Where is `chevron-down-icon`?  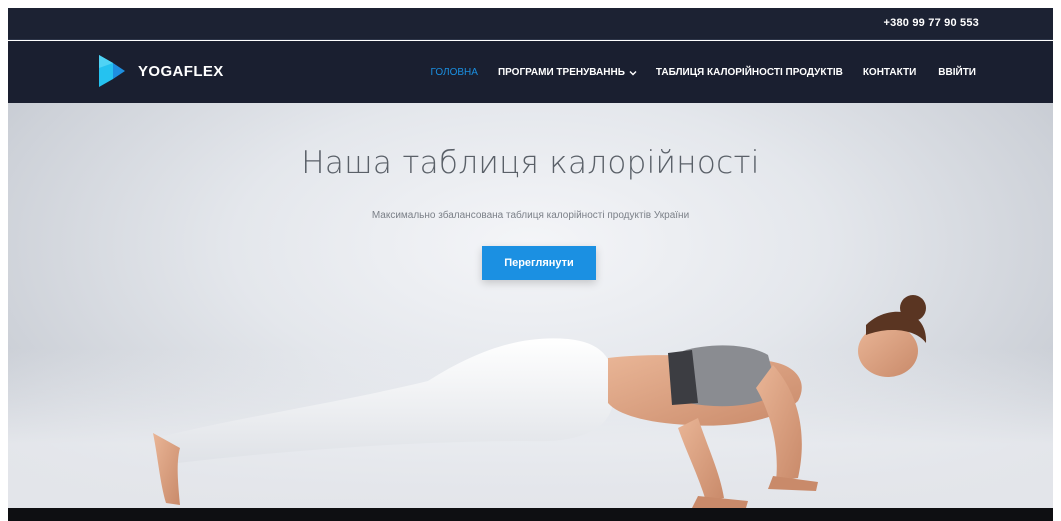 chevron-down-icon is located at coordinates (633, 73).